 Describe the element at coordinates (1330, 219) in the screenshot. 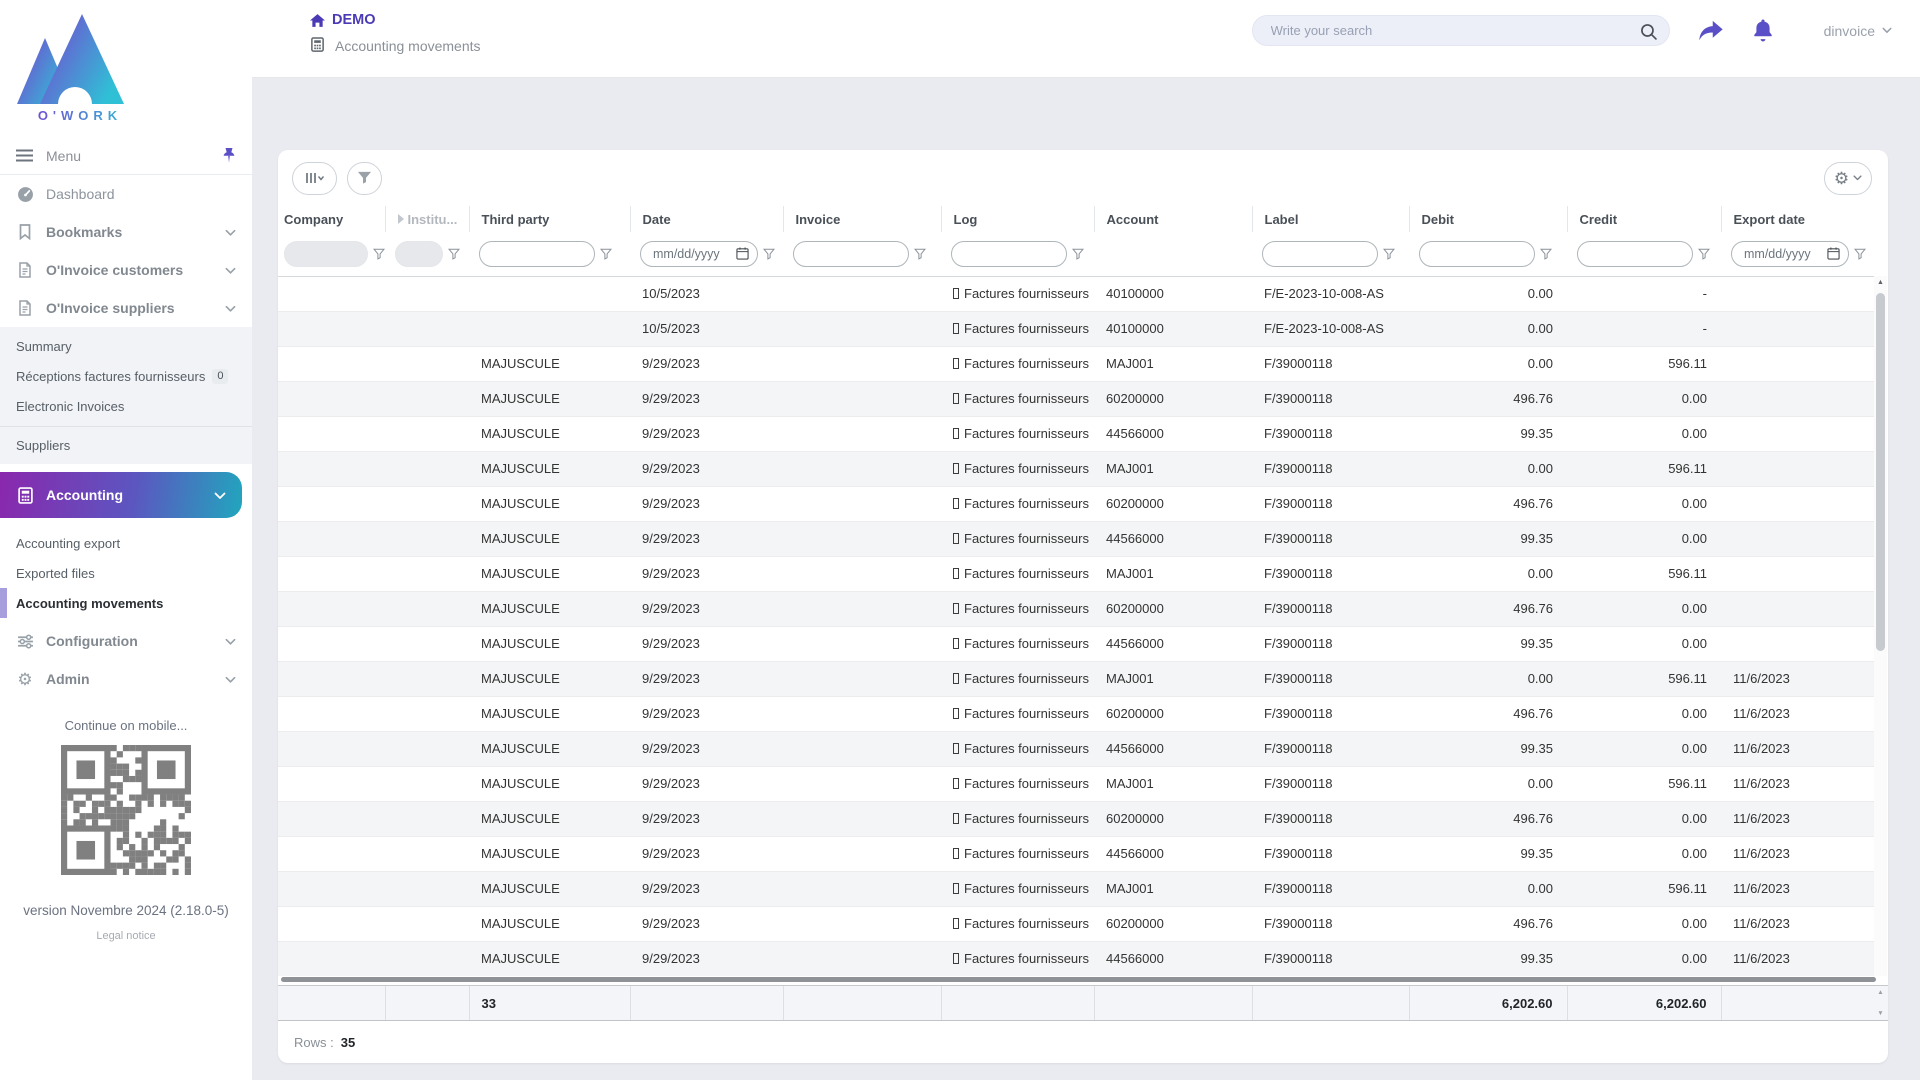

I see `col-header-label: Label` at that location.